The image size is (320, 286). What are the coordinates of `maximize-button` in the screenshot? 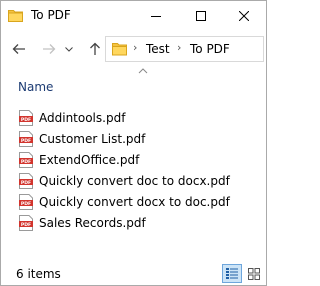 It's located at (201, 16).